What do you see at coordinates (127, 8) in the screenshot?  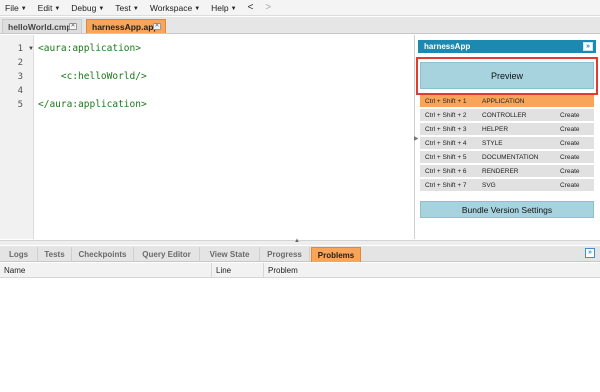 I see `menu-test: Test ▼` at bounding box center [127, 8].